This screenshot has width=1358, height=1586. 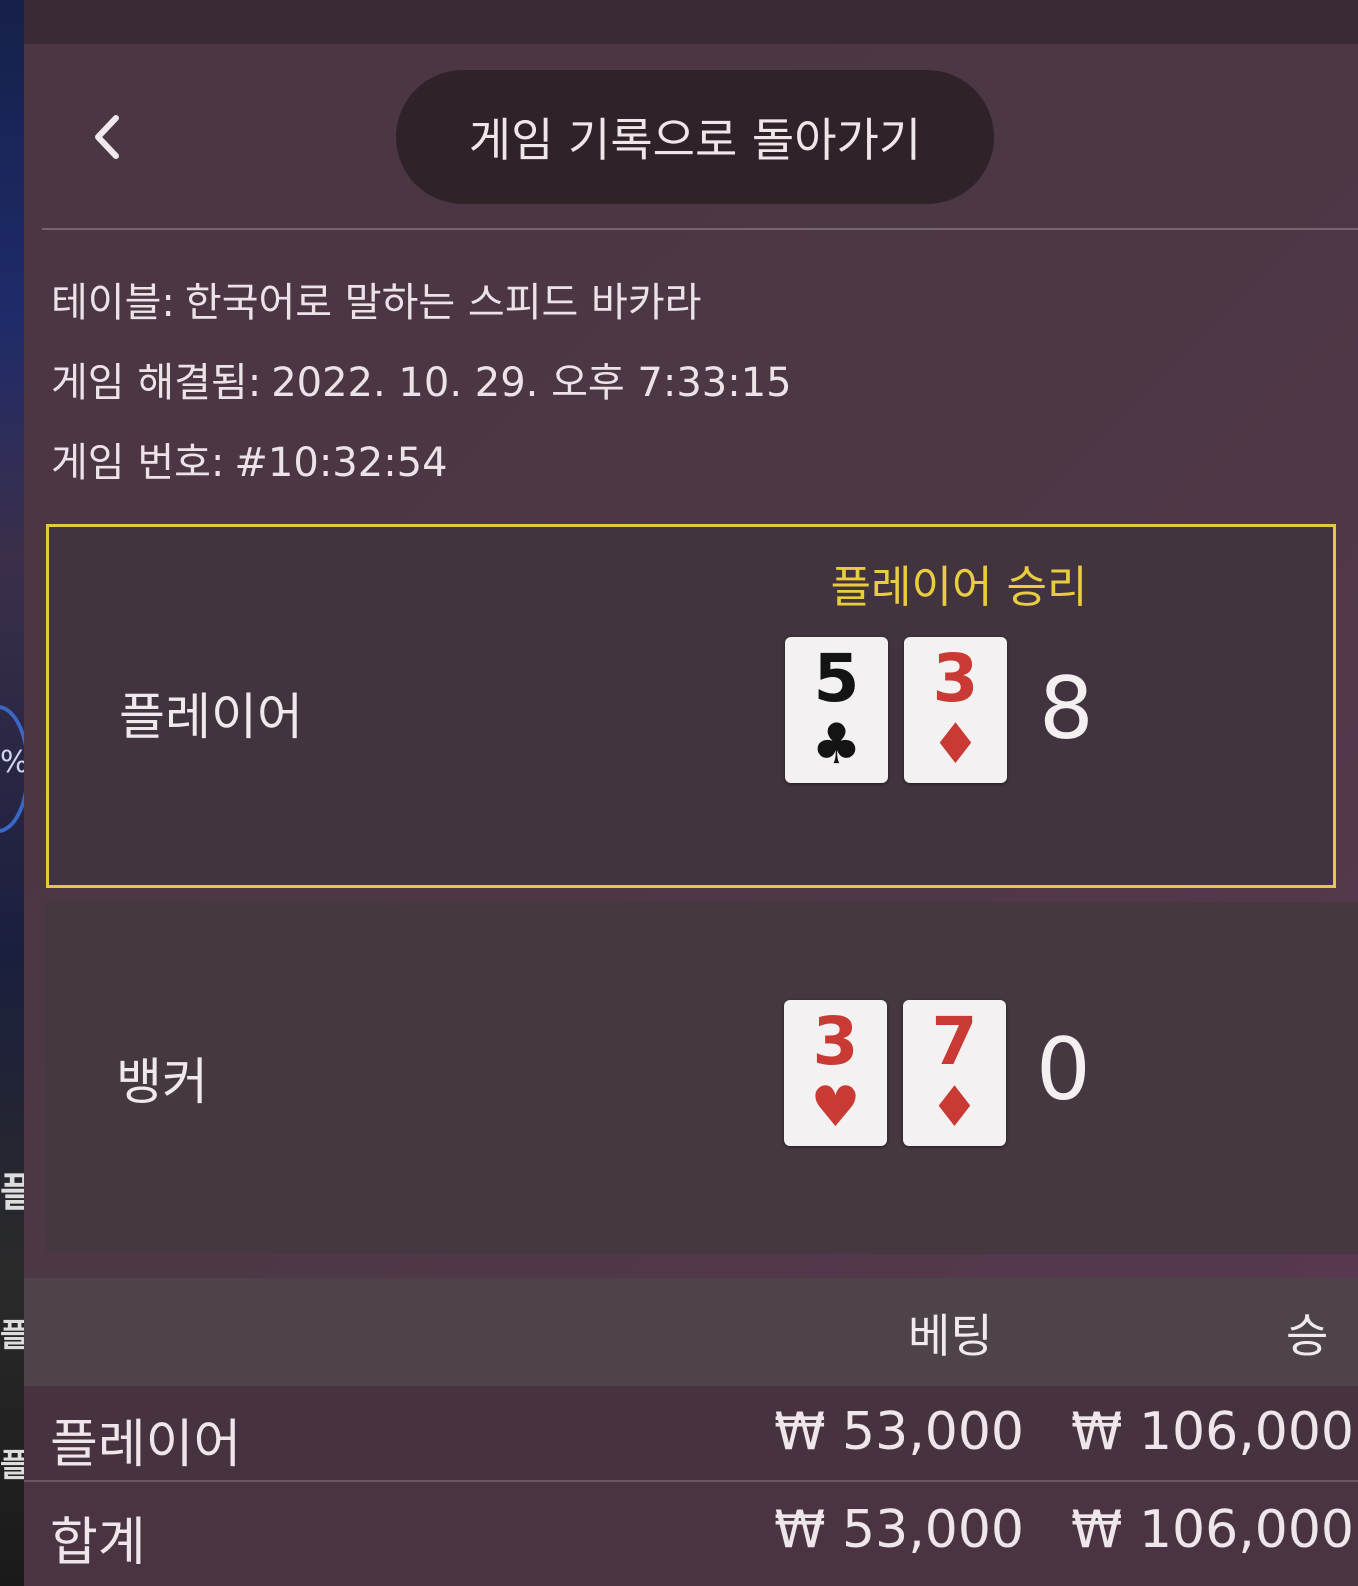 I want to click on card-rank: 5, so click(x=836, y=678).